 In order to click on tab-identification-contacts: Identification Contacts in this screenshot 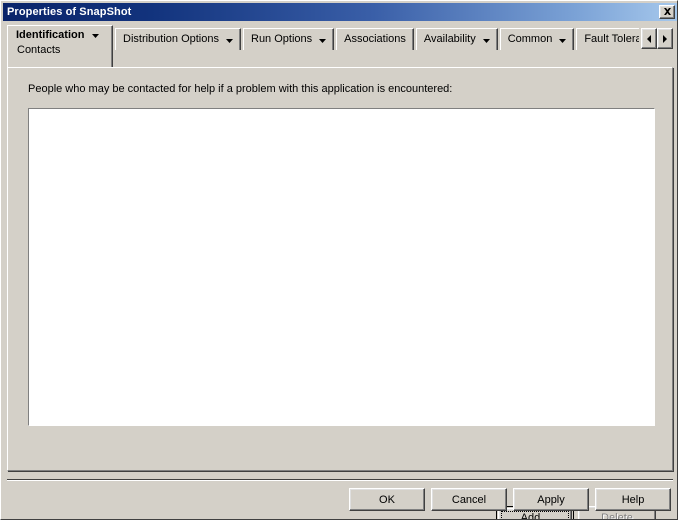, I will do `click(60, 46)`.